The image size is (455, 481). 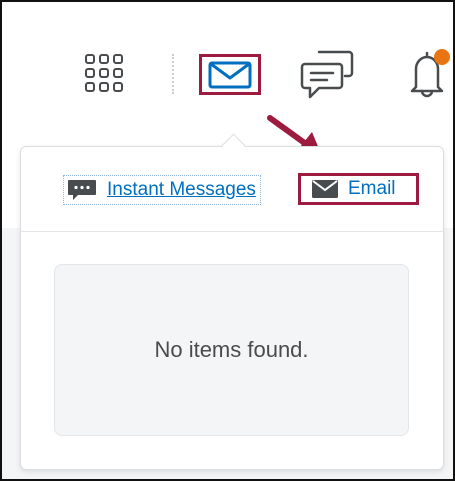 I want to click on notification-dot, so click(x=442, y=57).